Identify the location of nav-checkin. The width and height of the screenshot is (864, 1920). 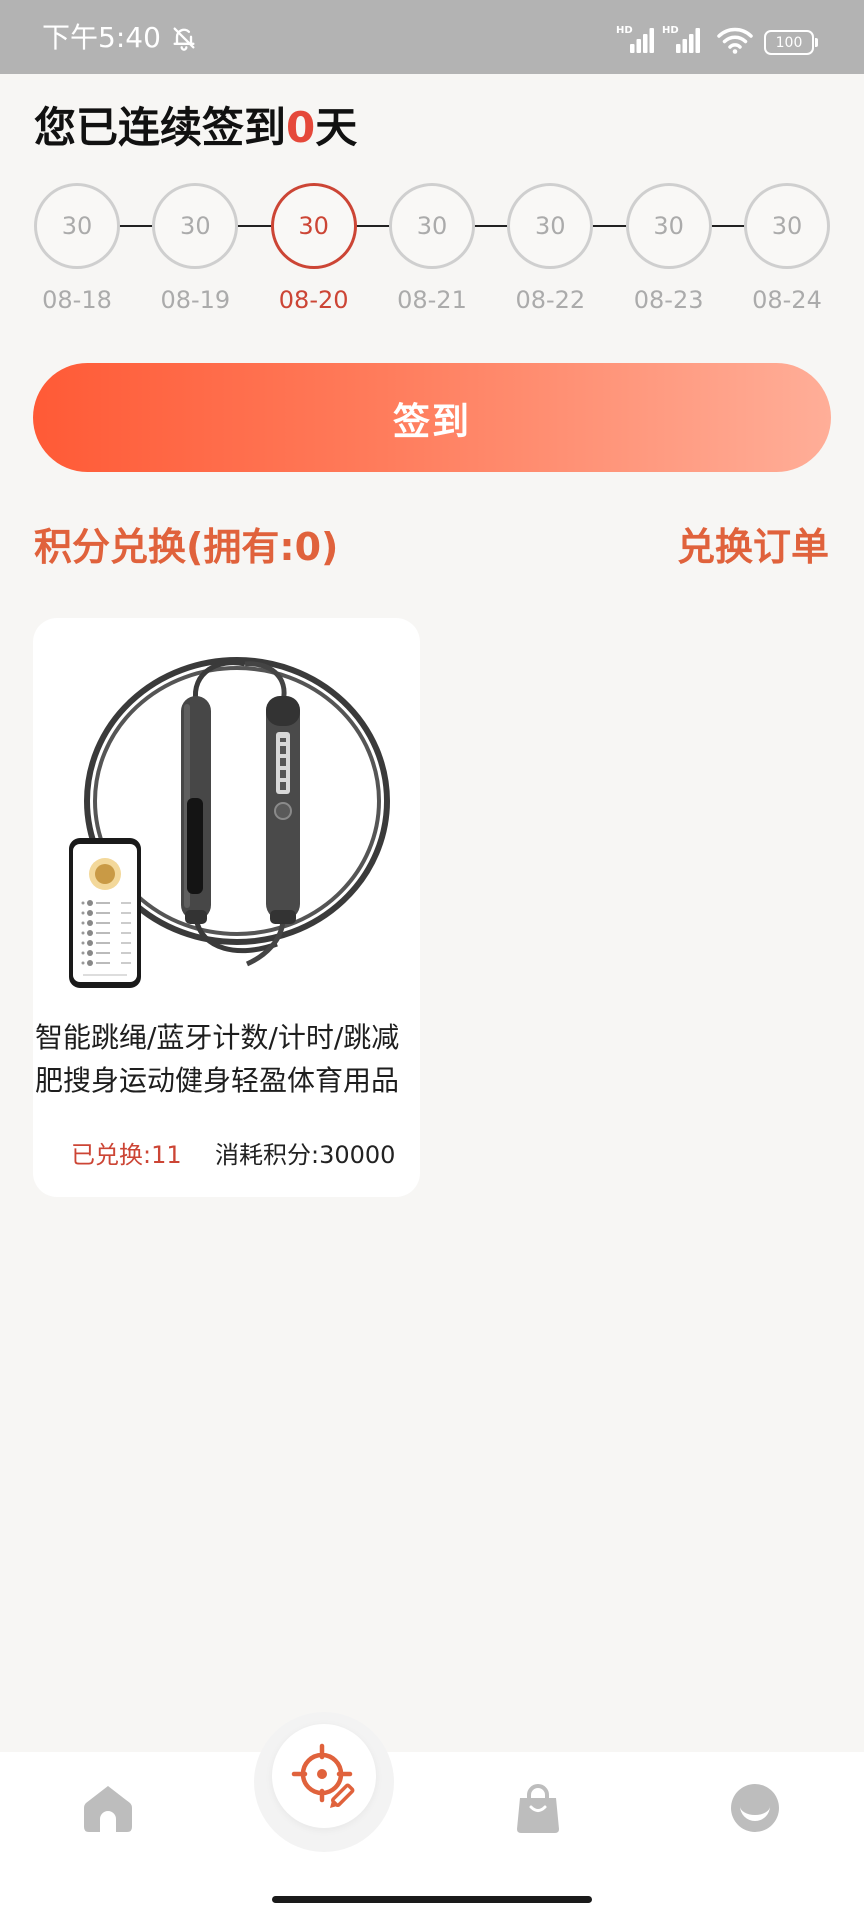
(324, 1776).